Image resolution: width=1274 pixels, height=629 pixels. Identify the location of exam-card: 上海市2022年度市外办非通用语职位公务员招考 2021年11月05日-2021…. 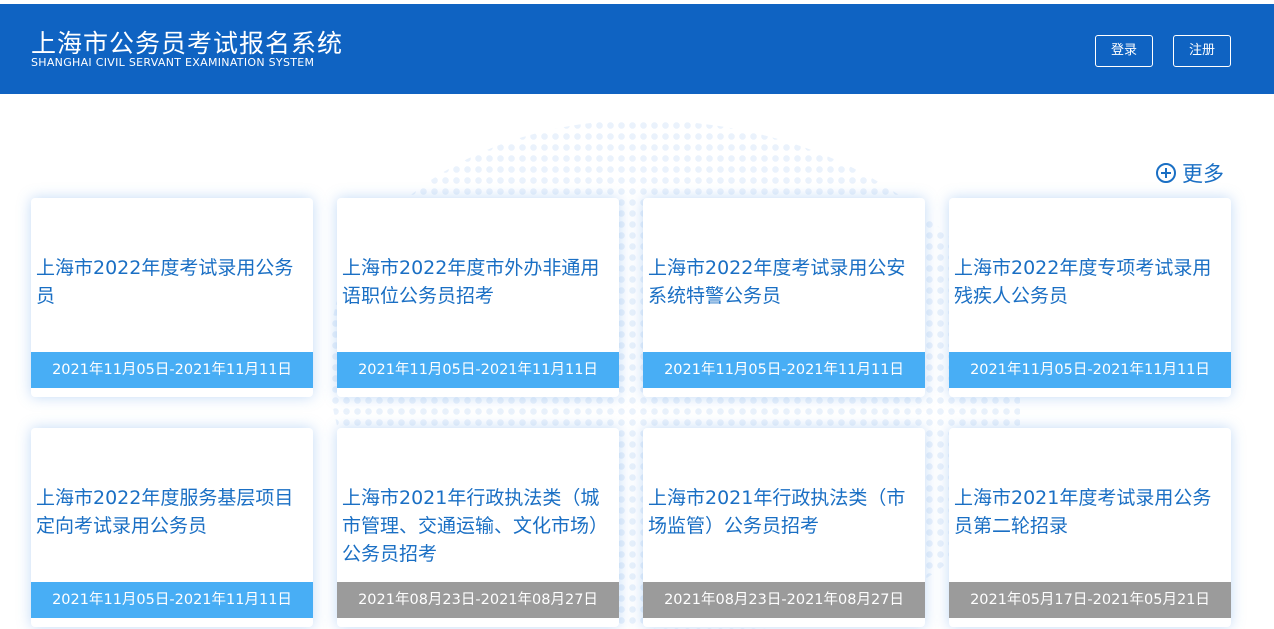
(478, 297).